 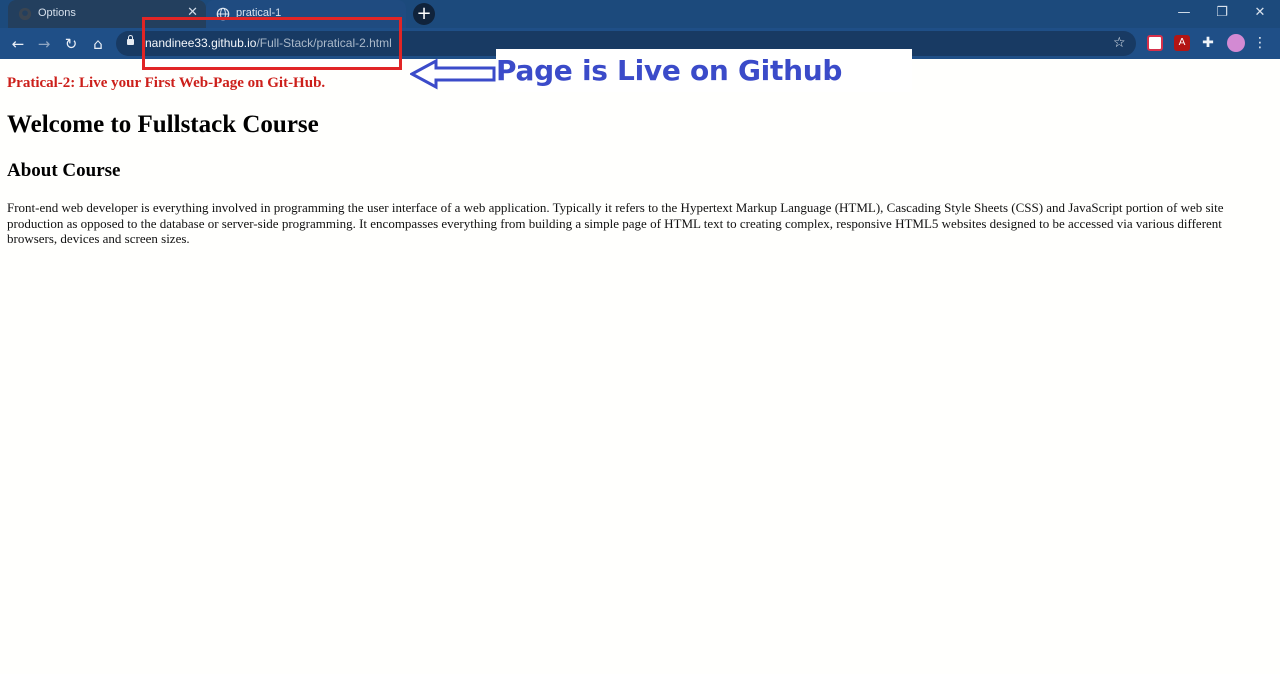 I want to click on lock-icon, so click(x=130, y=40).